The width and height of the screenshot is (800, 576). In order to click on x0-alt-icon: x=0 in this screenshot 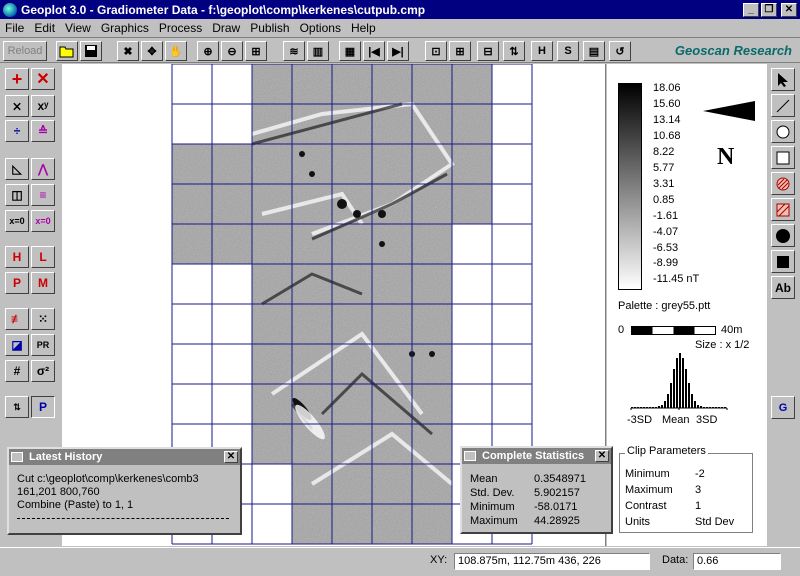, I will do `click(43, 221)`.